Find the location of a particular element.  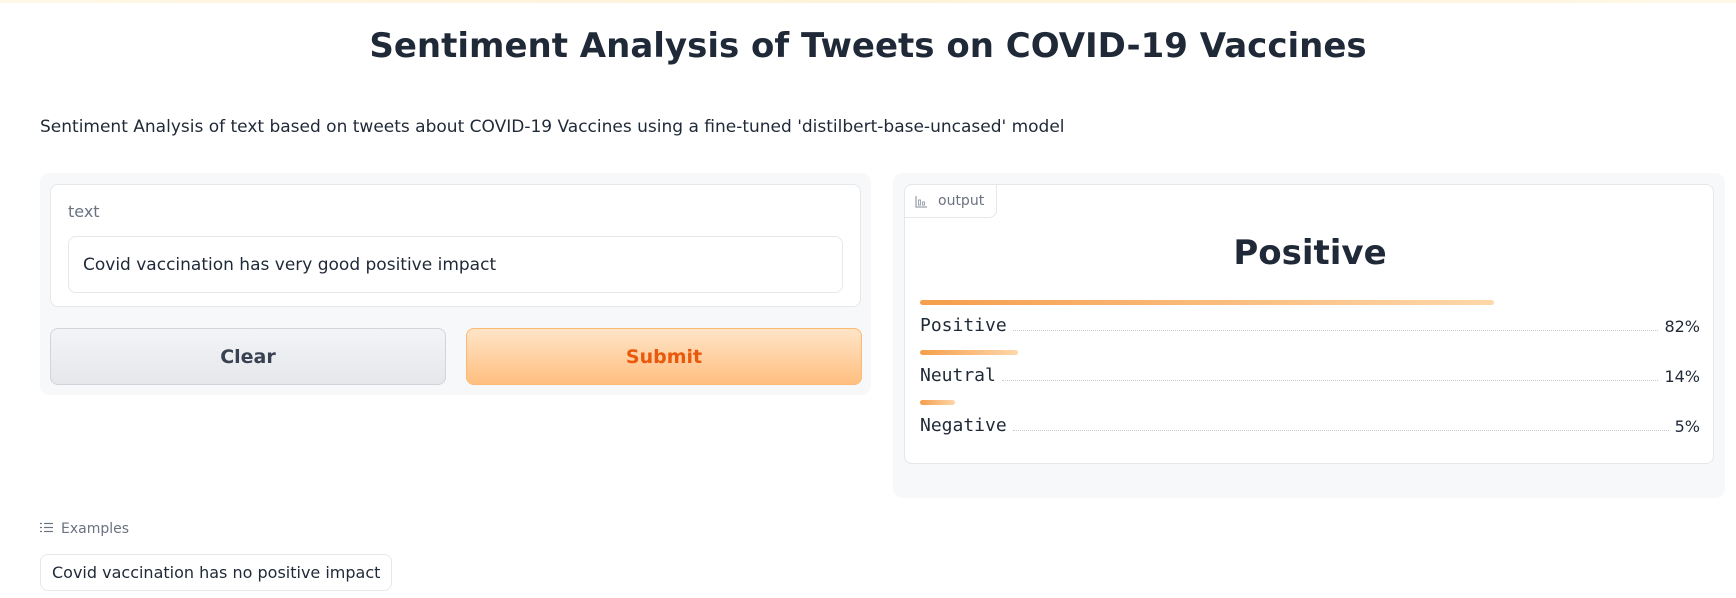

confidence-label: Negative is located at coordinates (963, 425).